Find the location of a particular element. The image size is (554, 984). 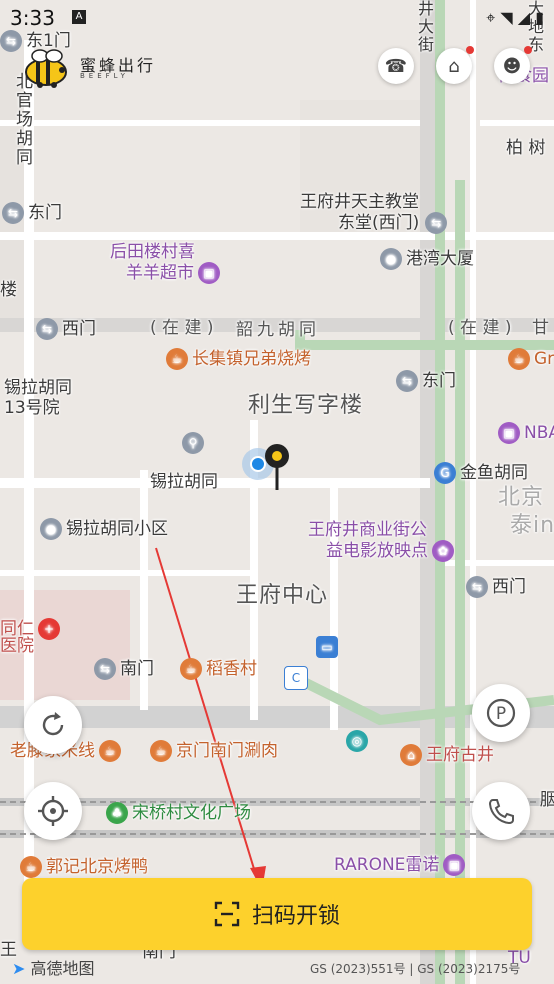

metro-icon: G is located at coordinates (445, 473).